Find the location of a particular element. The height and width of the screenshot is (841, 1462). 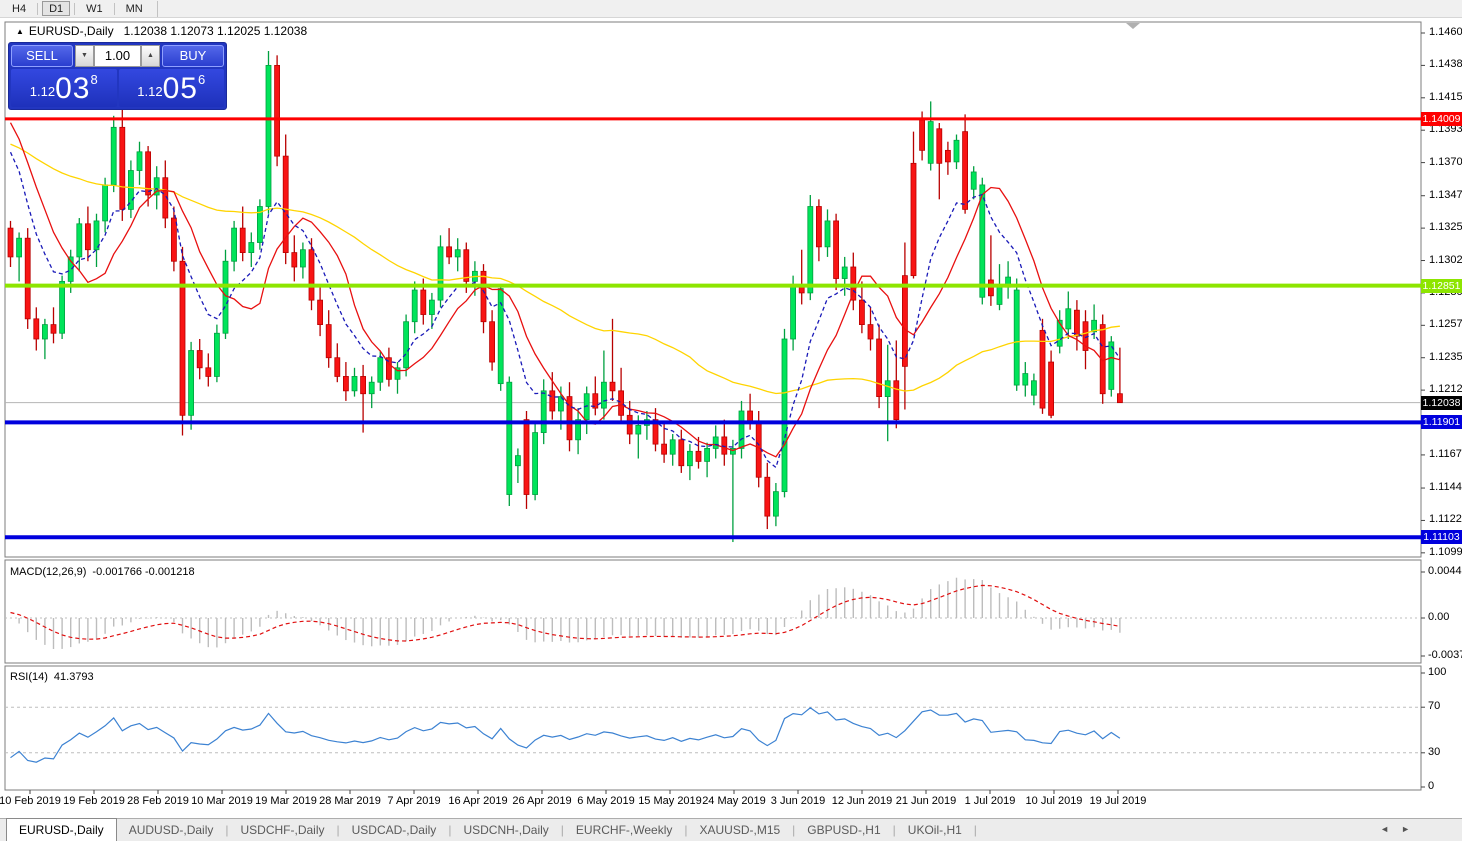

tab-scroll-arrows: ◄► is located at coordinates (1401, 829).